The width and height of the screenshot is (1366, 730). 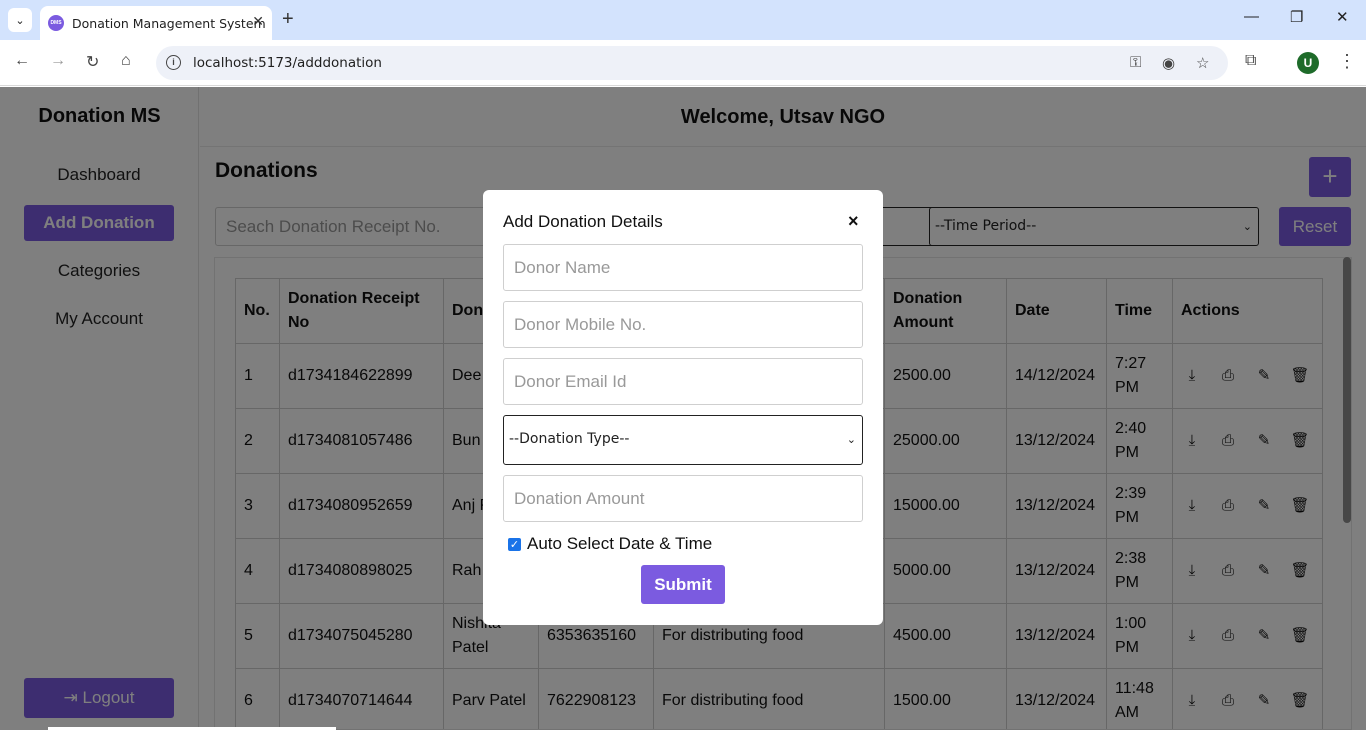 What do you see at coordinates (692, 63) in the screenshot?
I see `address-bar: i localhost:5173/adddonation ⚿ ◉ ☆` at bounding box center [692, 63].